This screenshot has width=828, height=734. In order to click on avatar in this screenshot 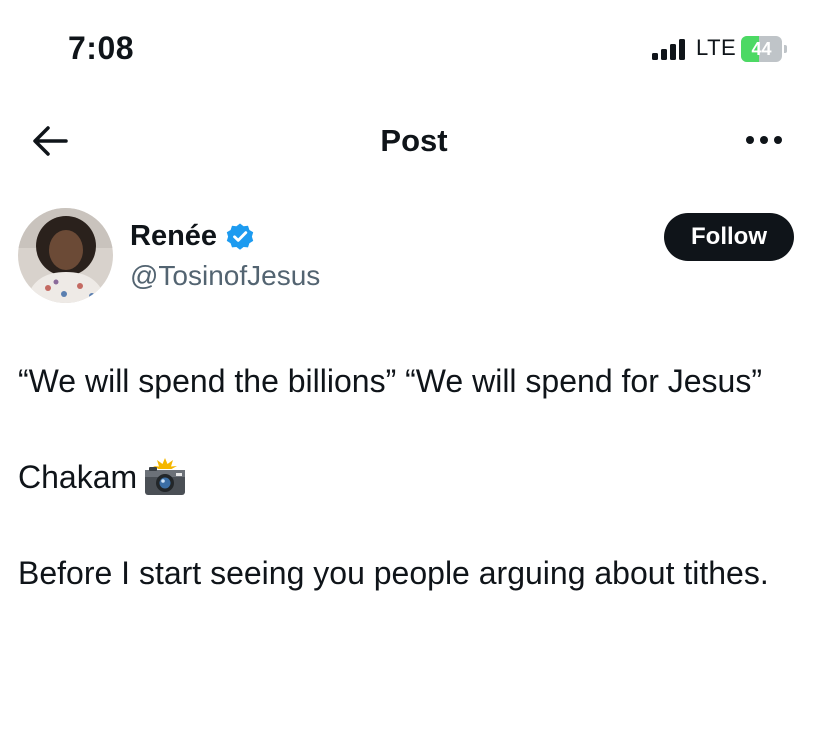, I will do `click(65, 255)`.